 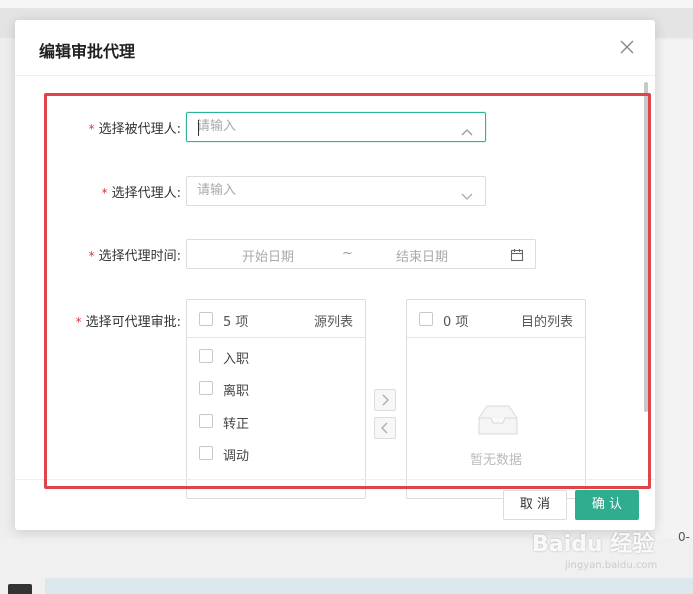 What do you see at coordinates (422, 255) in the screenshot?
I see `end-date-input: 结束日期` at bounding box center [422, 255].